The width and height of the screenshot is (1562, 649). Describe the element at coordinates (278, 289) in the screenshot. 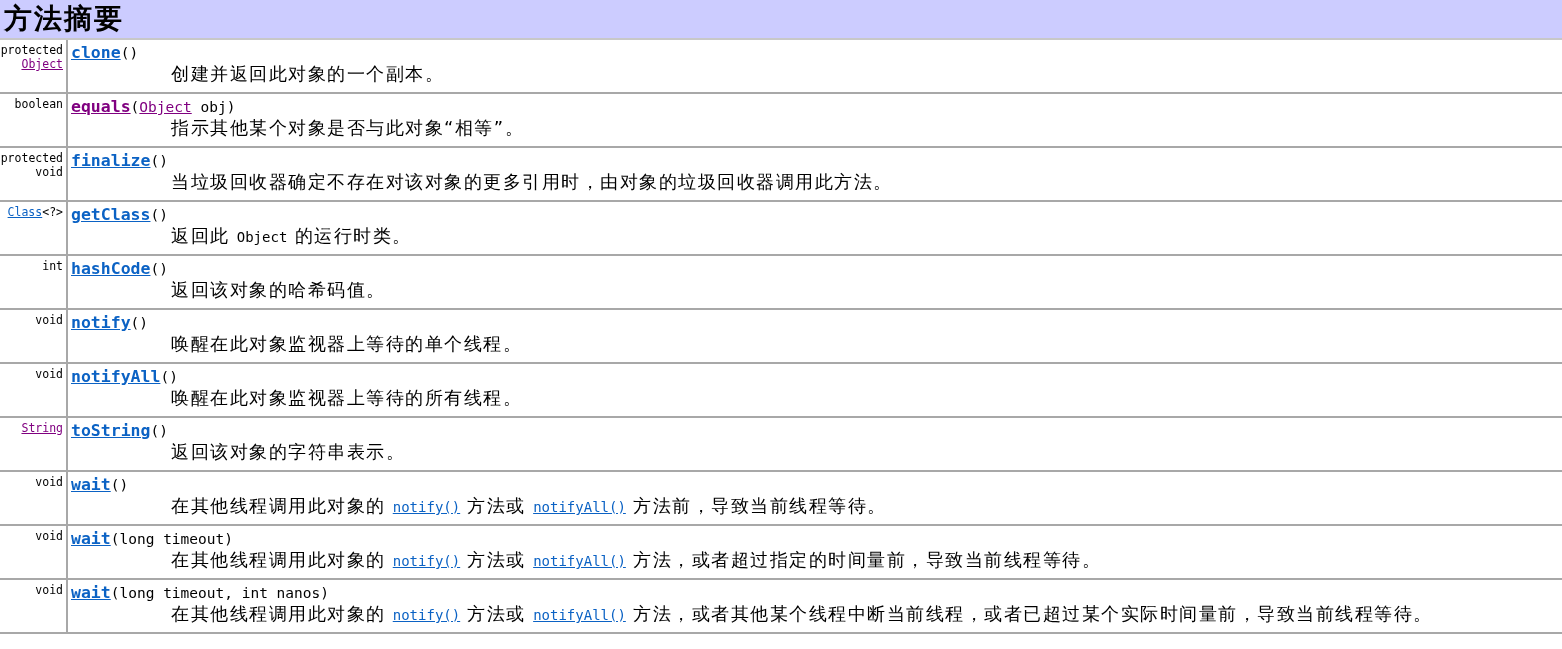

I see `method-description: 返回该对象的哈希码值。` at that location.